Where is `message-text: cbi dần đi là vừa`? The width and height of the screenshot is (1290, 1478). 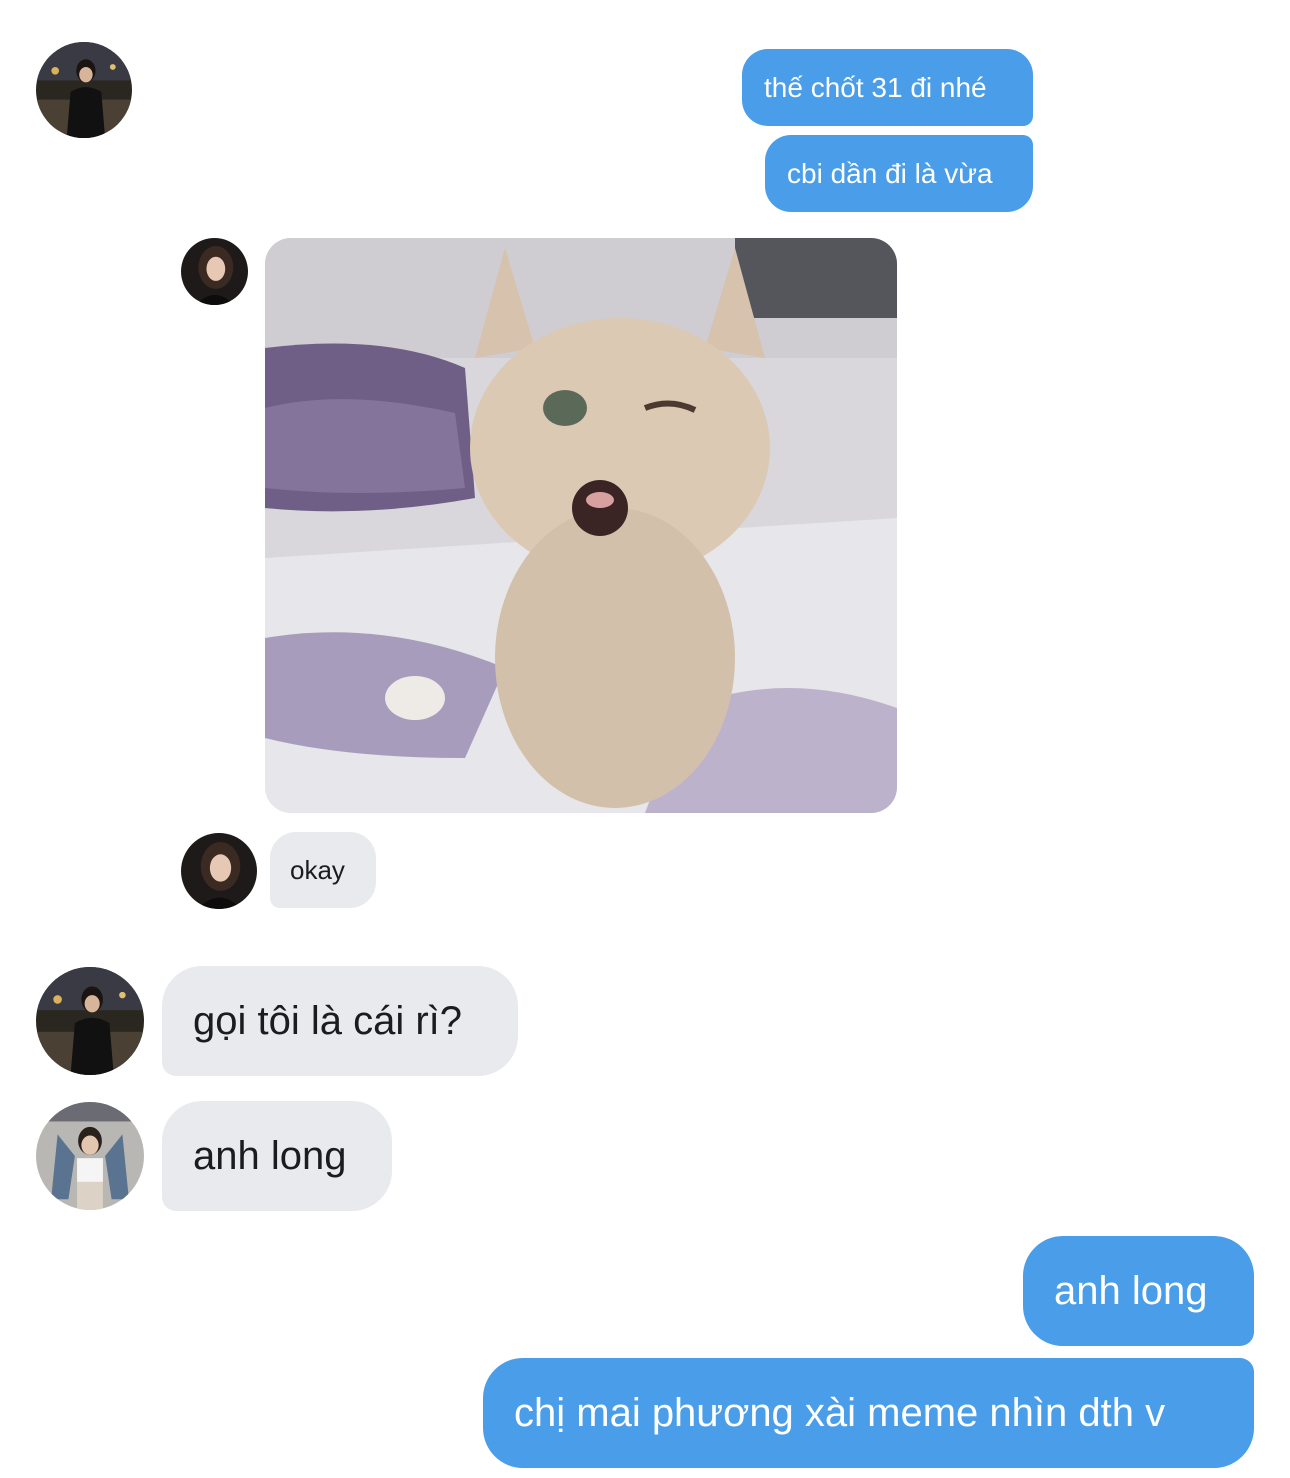
message-text: cbi dần đi là vừa is located at coordinates (890, 173).